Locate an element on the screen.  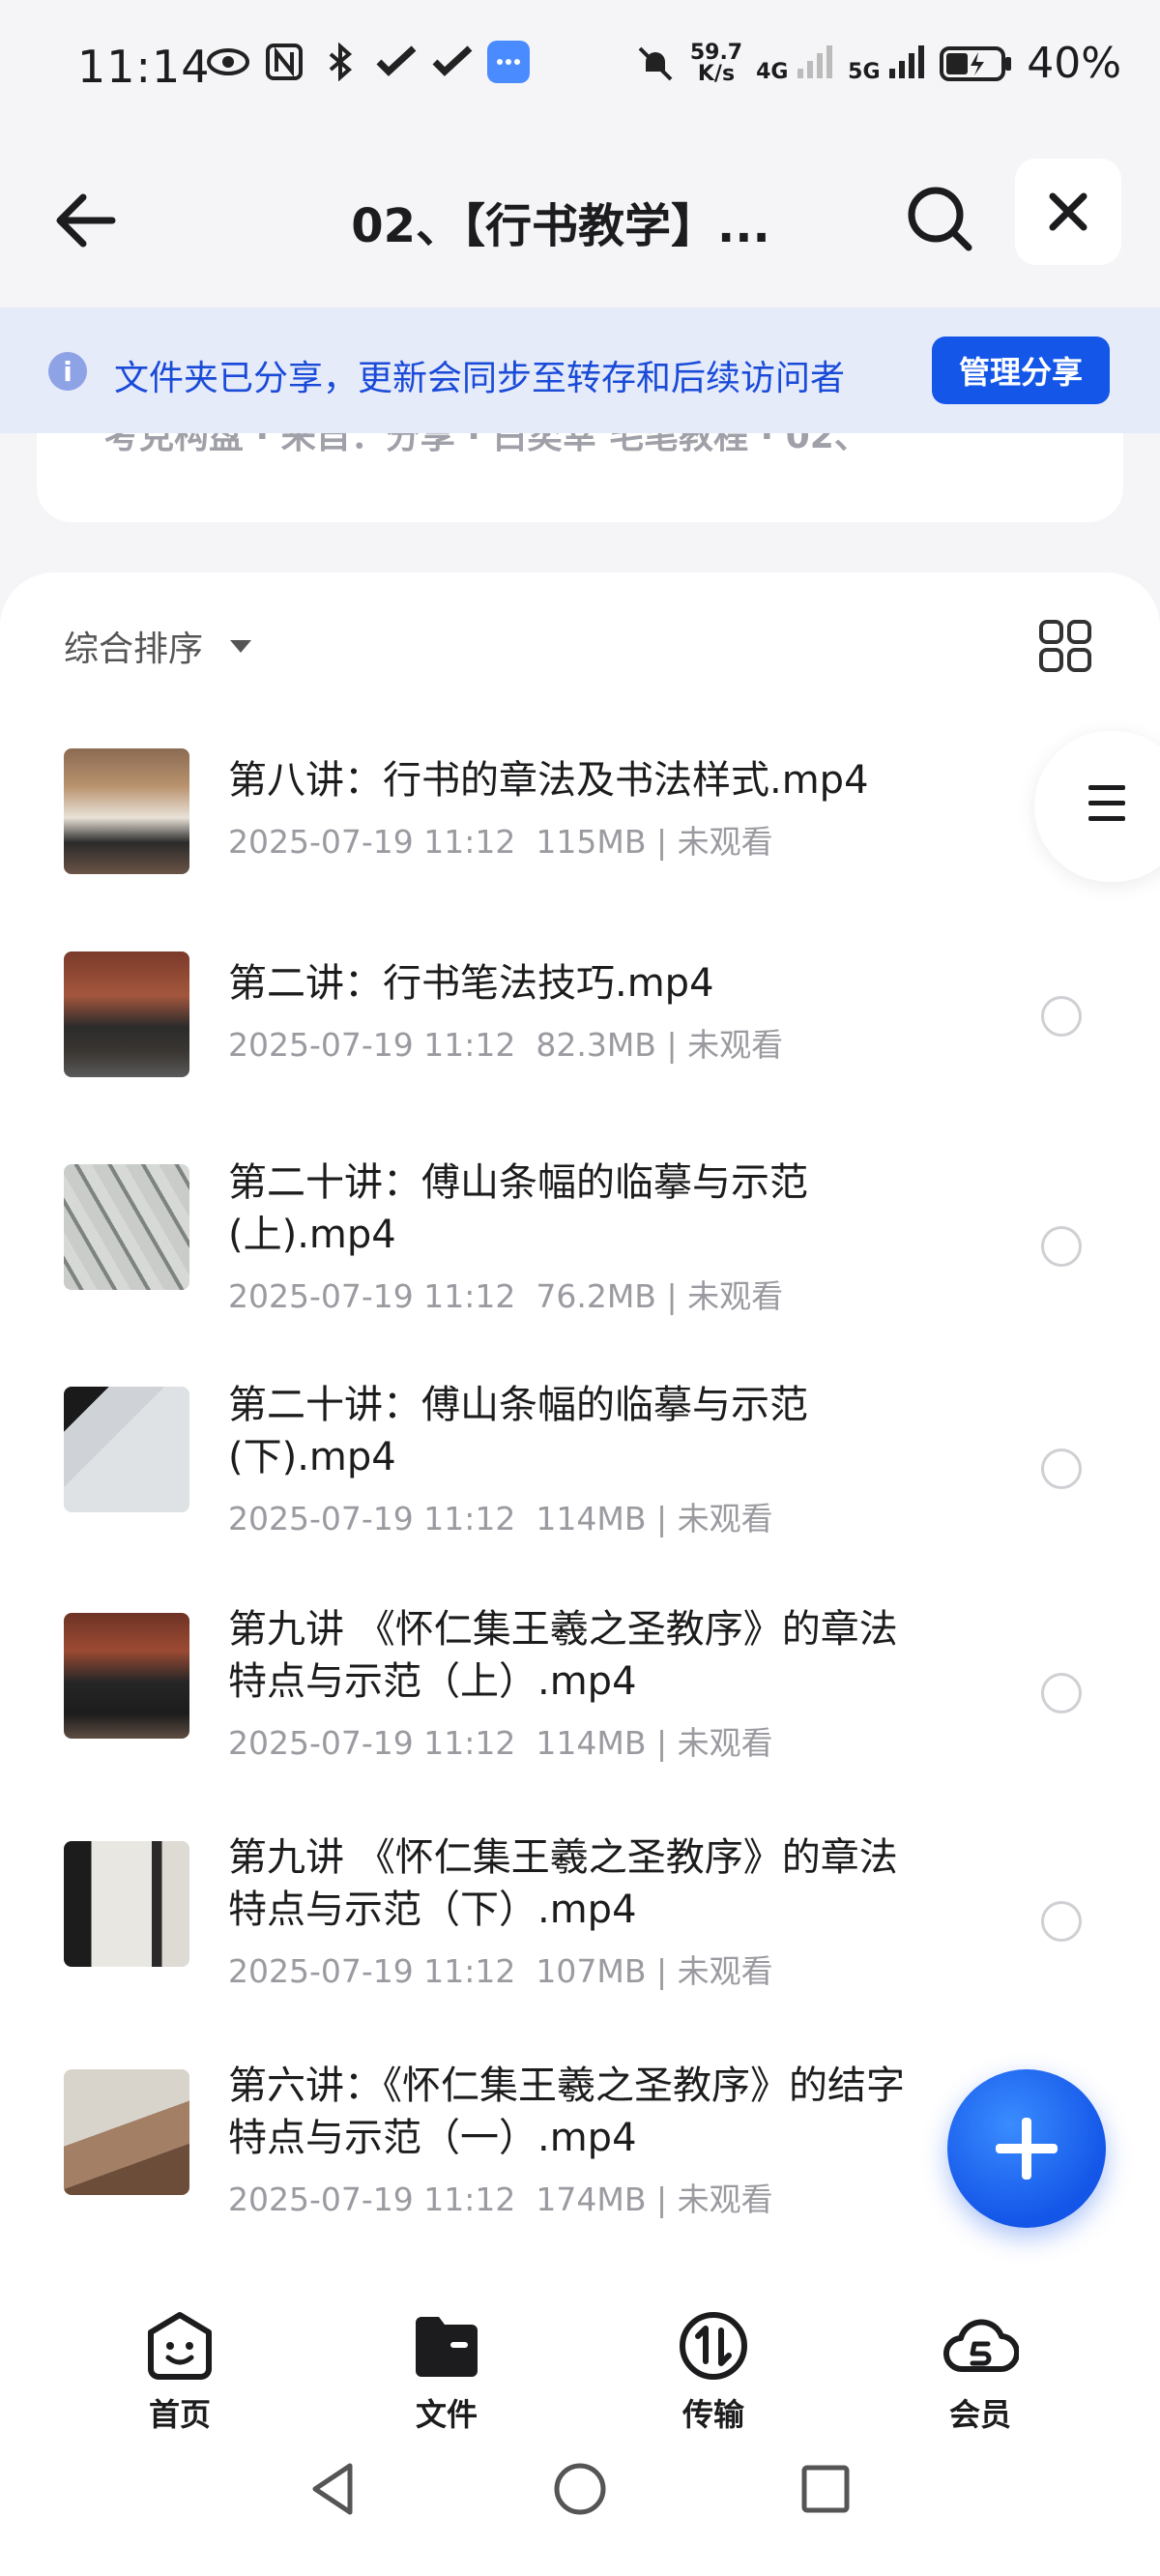
close-icon is located at coordinates (1068, 211).